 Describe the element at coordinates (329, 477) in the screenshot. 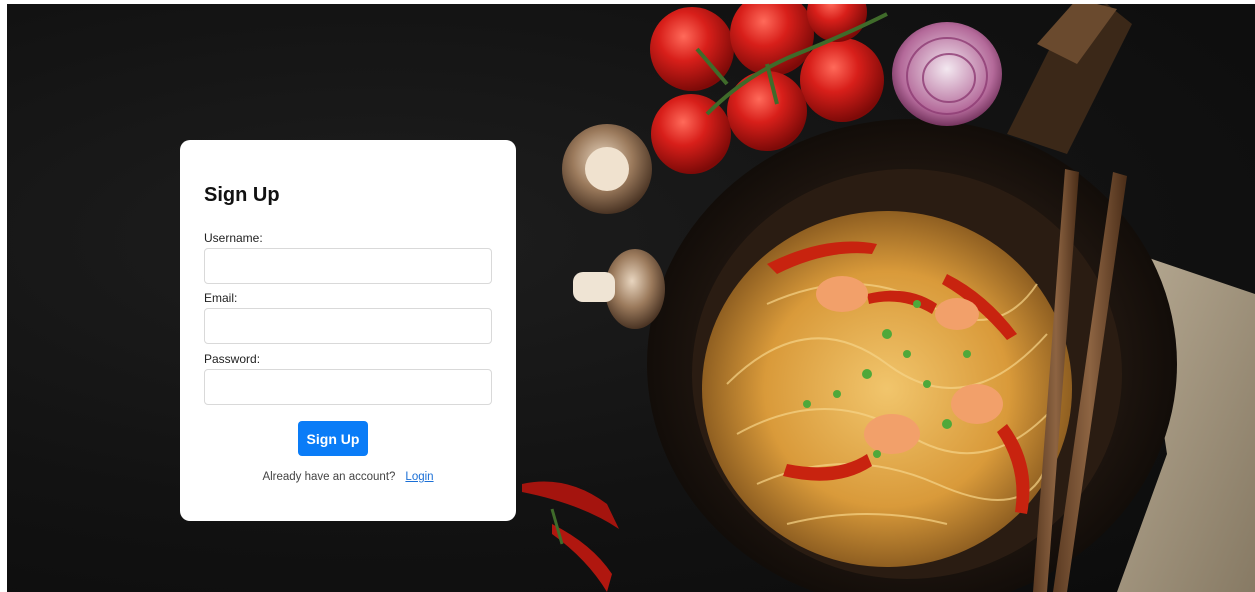

I see `login-prompt-text: Already have an account?` at that location.